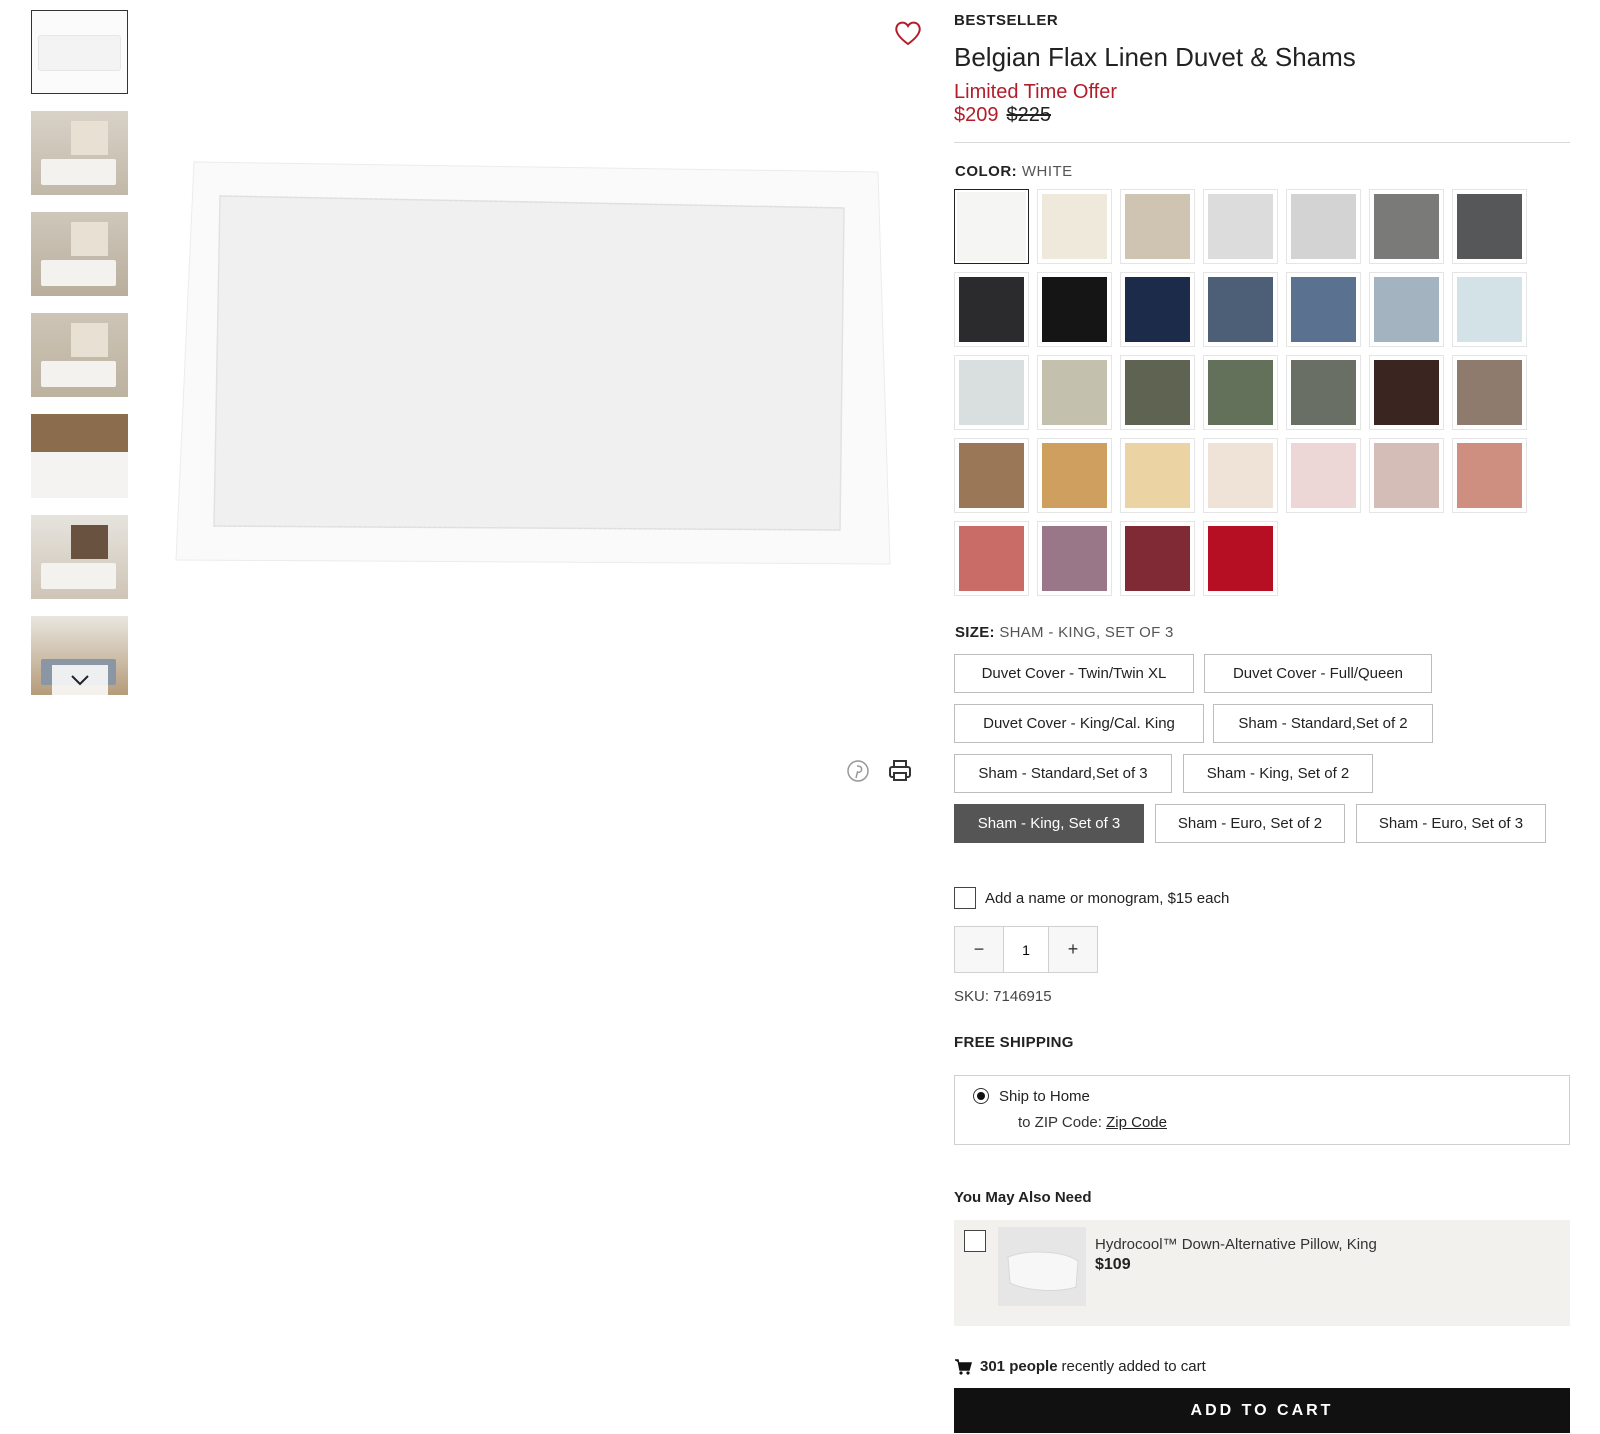  What do you see at coordinates (1063, 773) in the screenshot?
I see `size-option-sham-standard-3: Sham - Standard,Set of 3` at bounding box center [1063, 773].